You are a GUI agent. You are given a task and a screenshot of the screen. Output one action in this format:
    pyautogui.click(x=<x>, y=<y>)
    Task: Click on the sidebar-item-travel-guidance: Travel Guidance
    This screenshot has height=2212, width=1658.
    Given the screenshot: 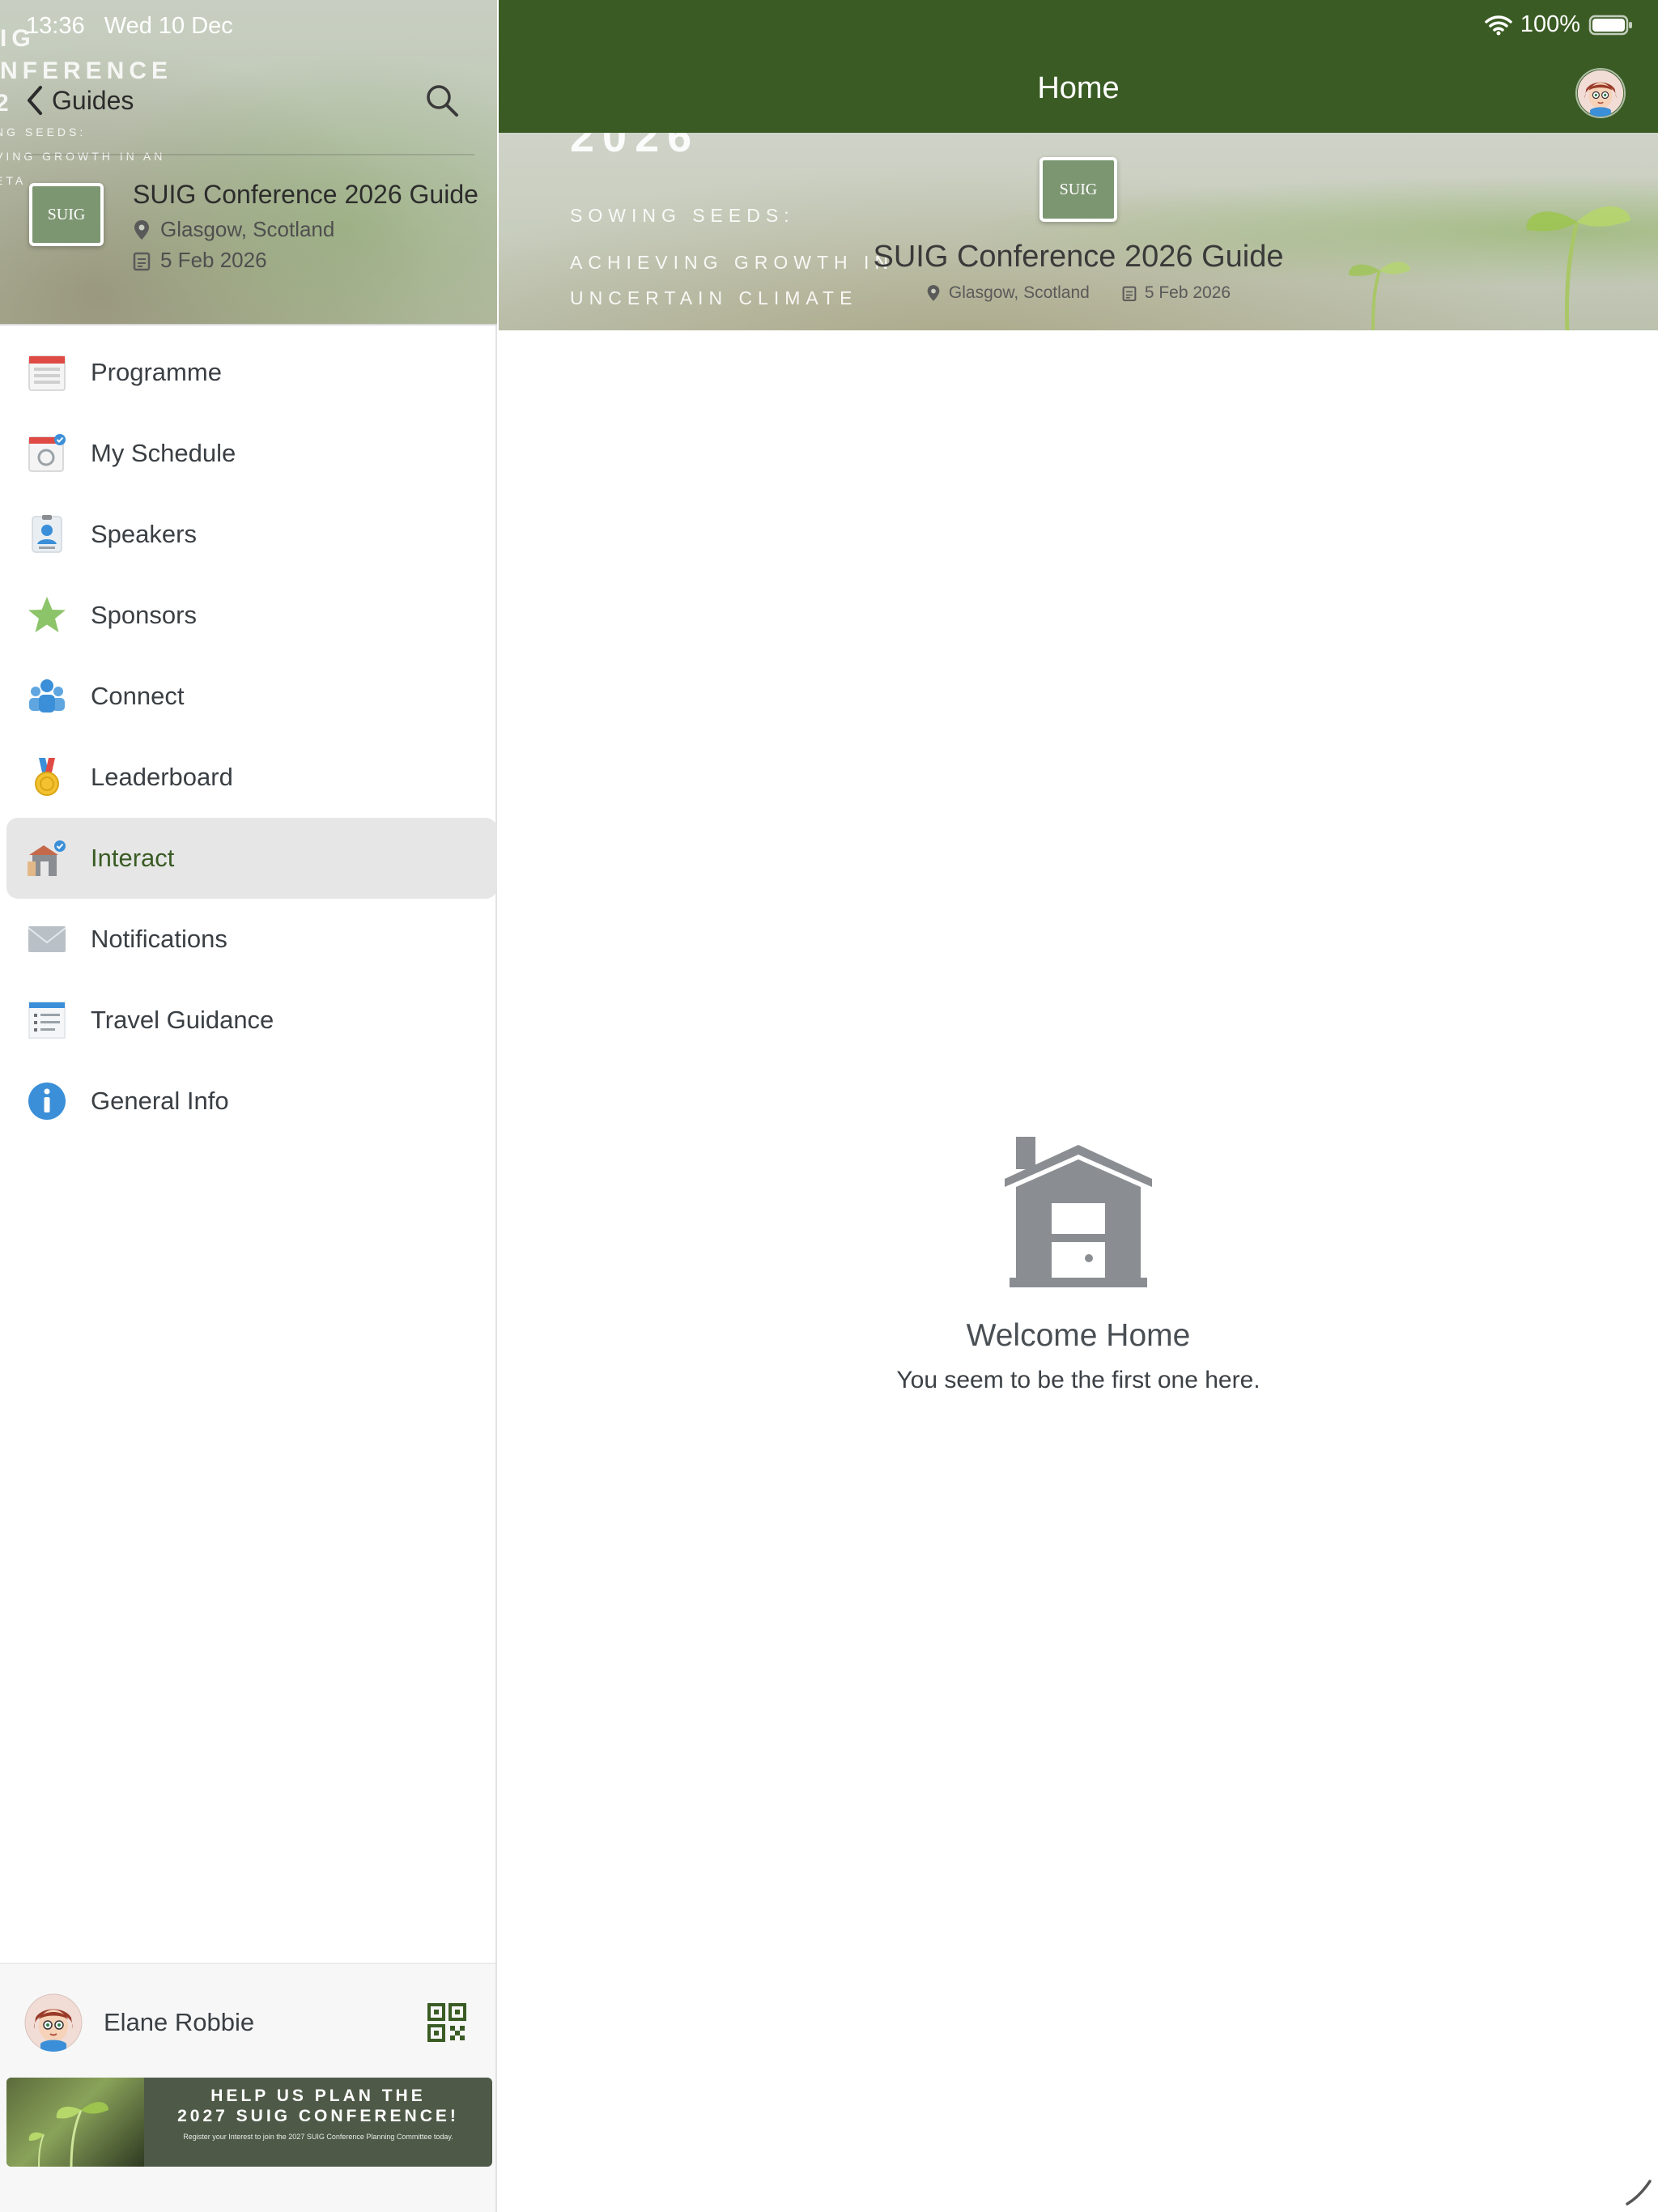 What is the action you would take?
    pyautogui.click(x=251, y=1020)
    